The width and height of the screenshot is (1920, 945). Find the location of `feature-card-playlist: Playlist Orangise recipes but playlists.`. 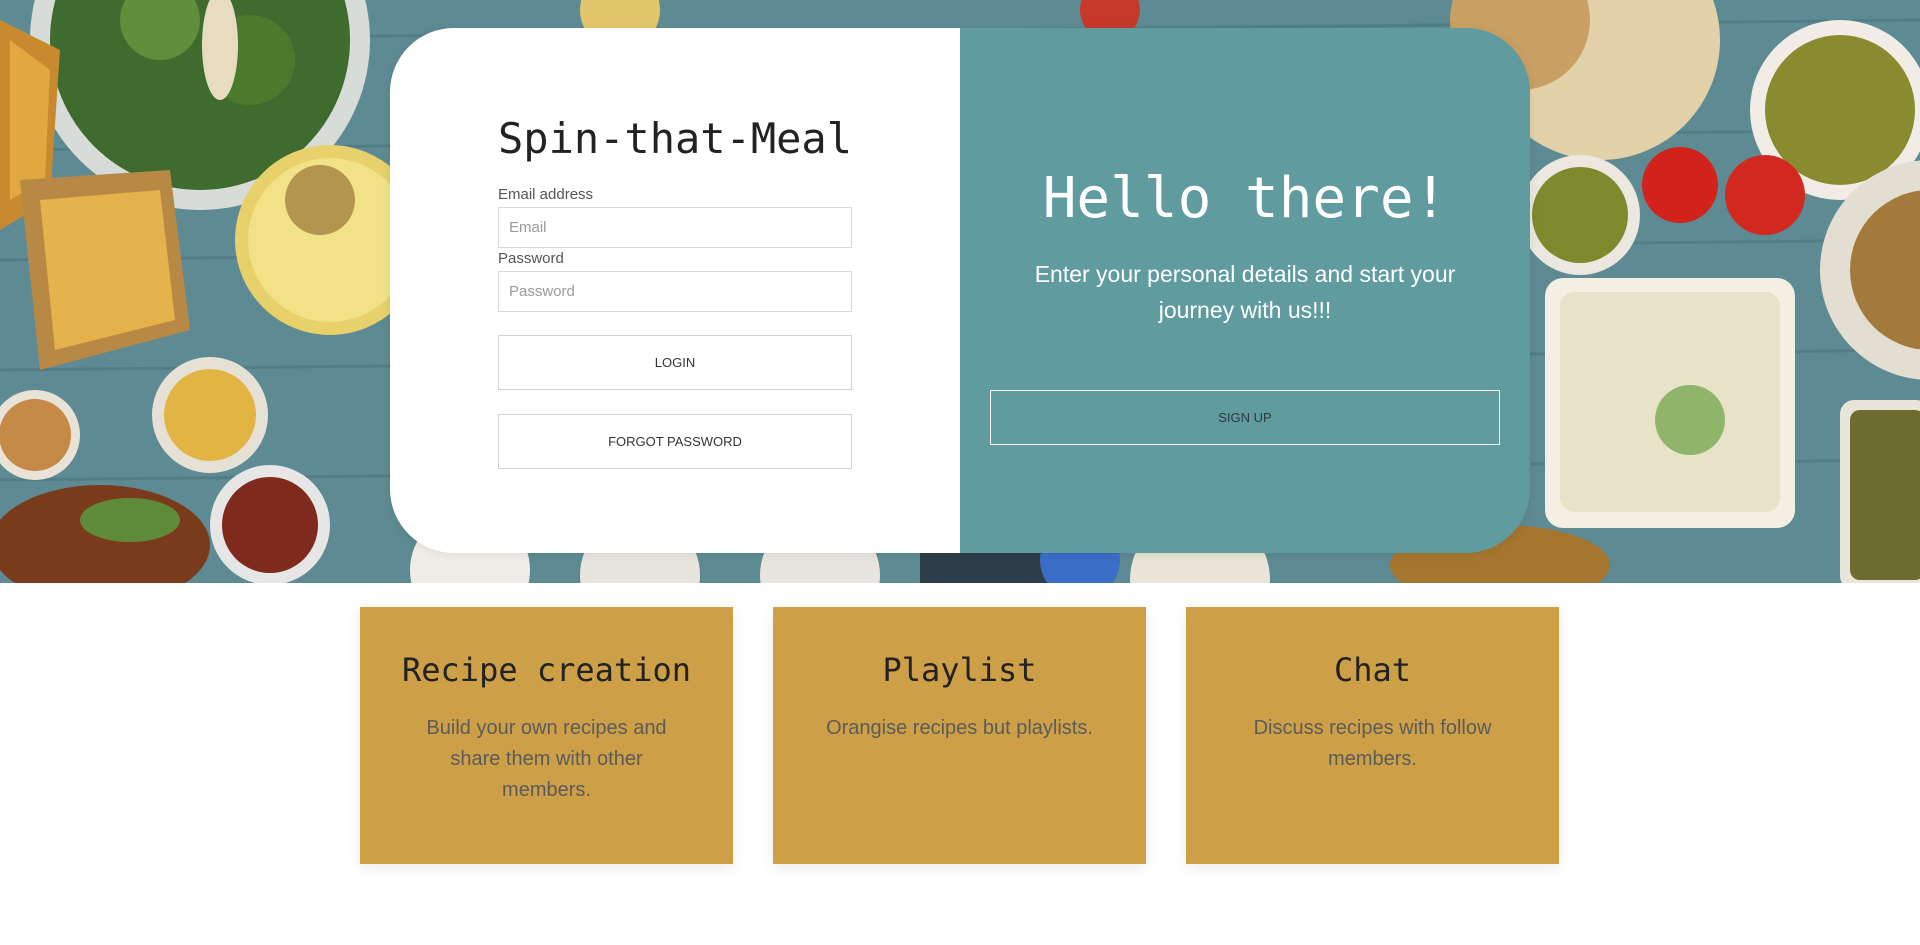

feature-card-playlist: Playlist Orangise recipes but playlists. is located at coordinates (959, 735).